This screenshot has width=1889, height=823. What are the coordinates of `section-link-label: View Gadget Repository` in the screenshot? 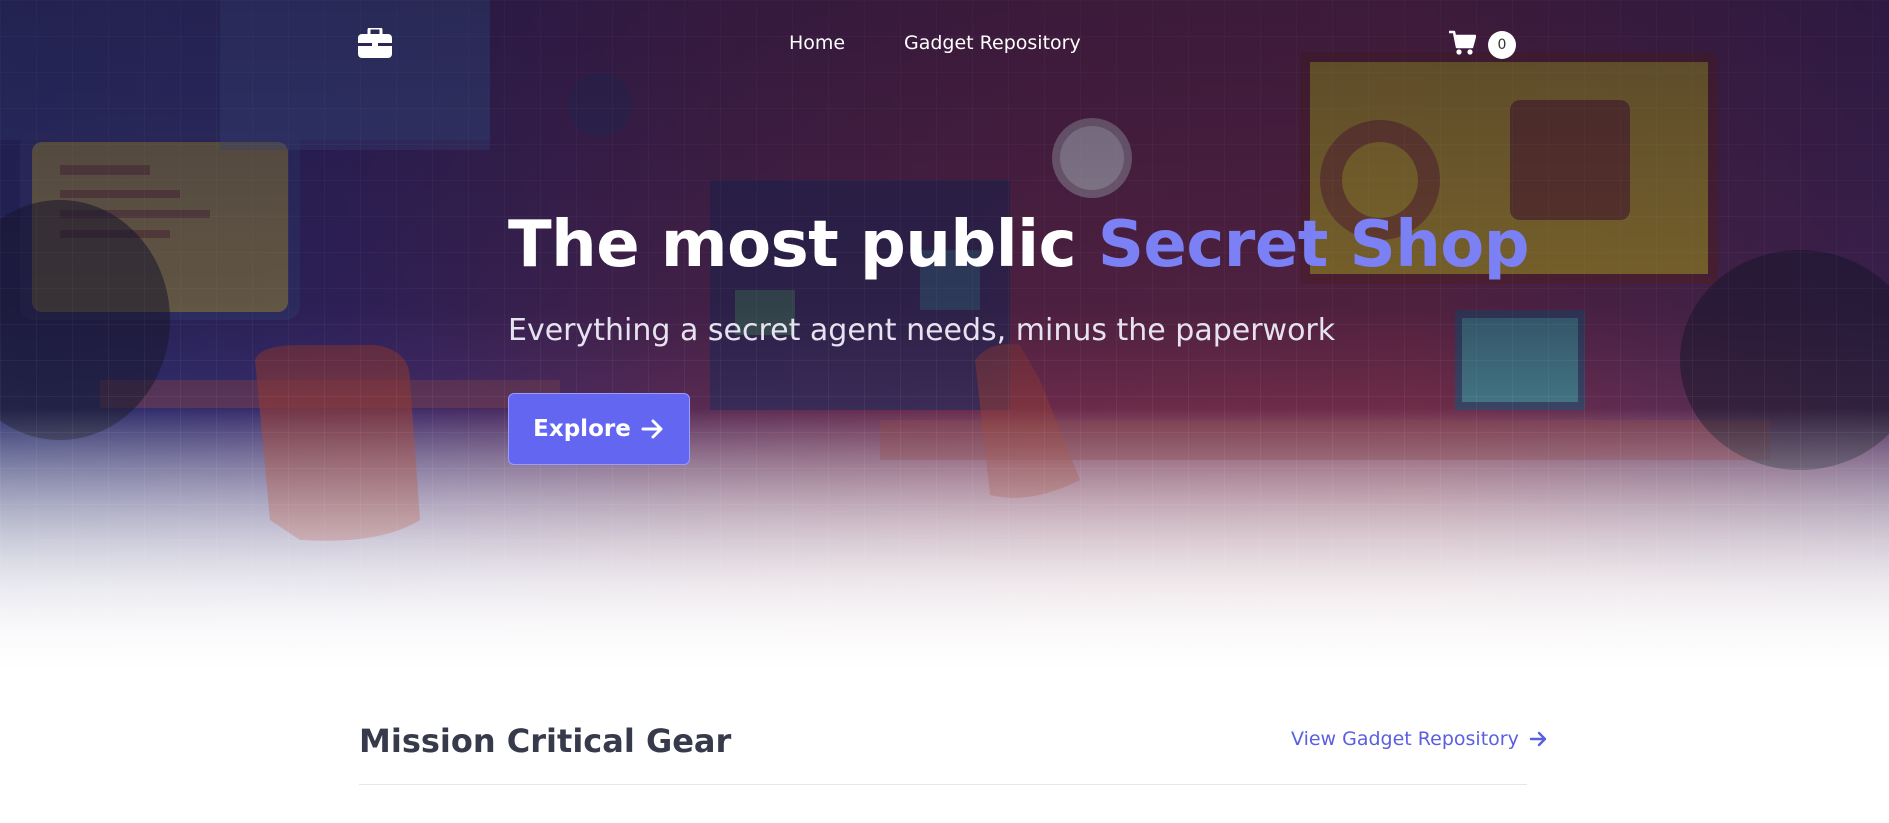 It's located at (1405, 739).